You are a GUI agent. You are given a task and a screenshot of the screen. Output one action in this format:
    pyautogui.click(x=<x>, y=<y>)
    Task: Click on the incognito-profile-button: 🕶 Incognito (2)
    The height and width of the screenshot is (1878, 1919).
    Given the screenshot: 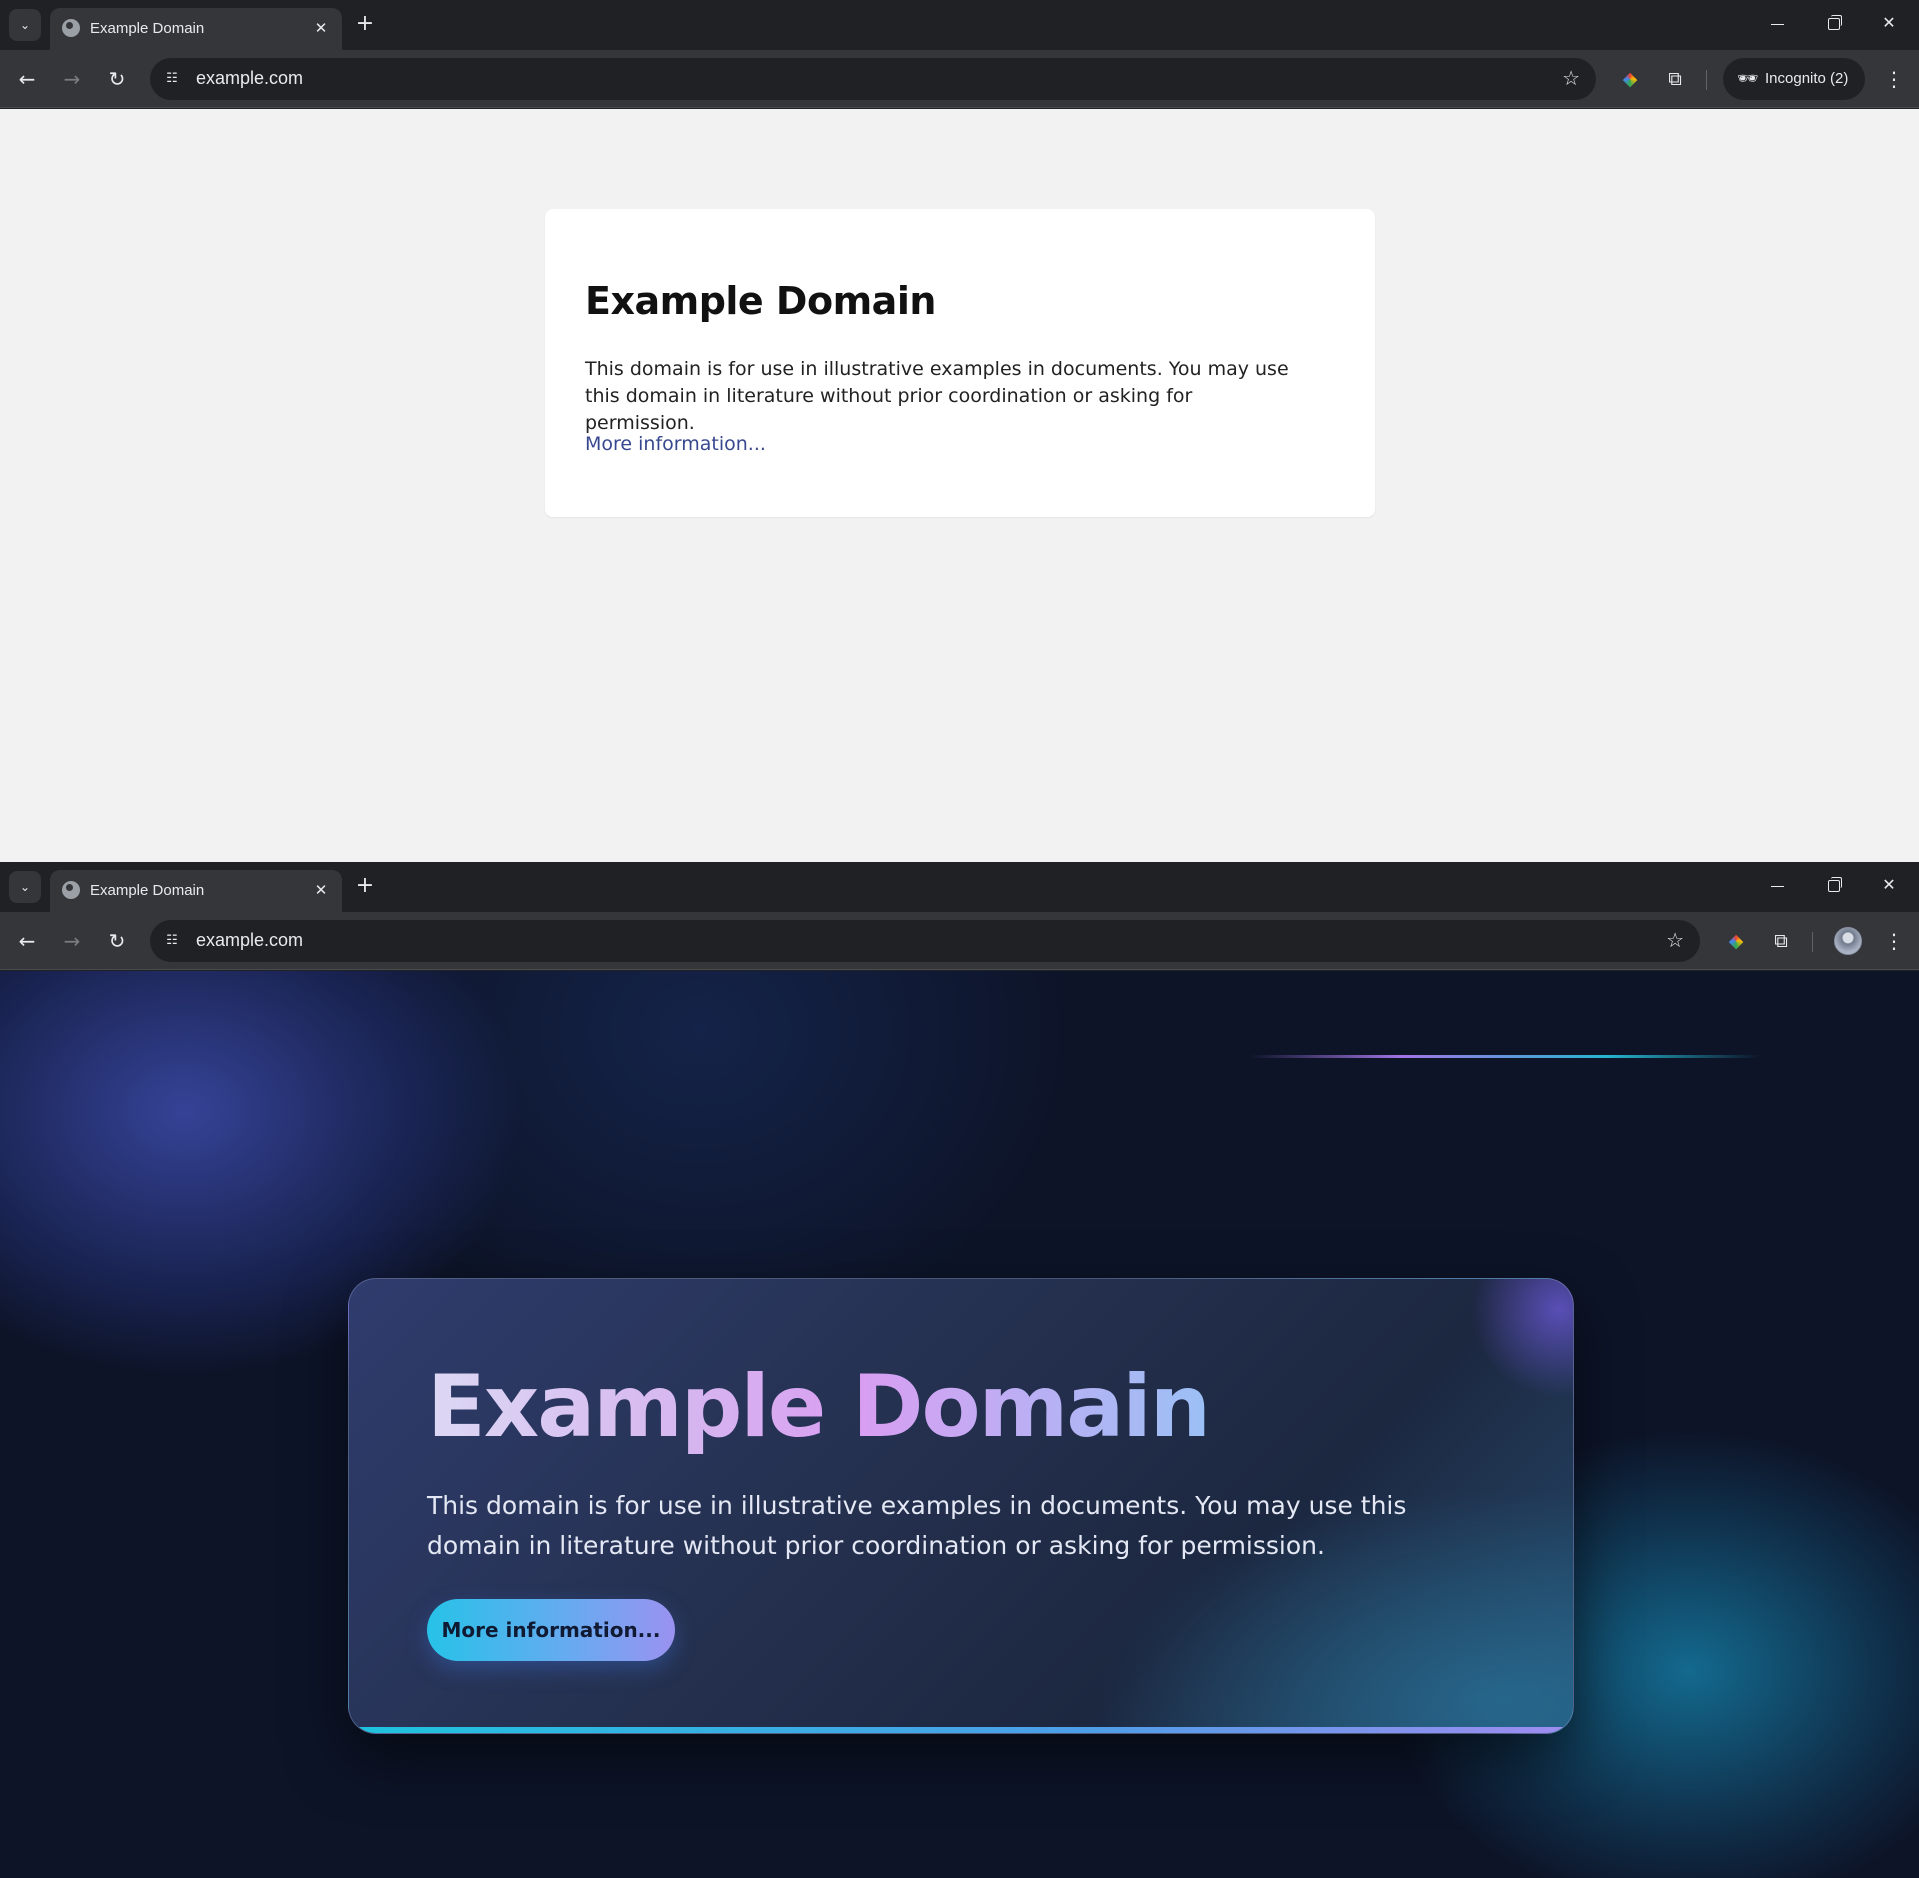 What is the action you would take?
    pyautogui.click(x=1794, y=79)
    